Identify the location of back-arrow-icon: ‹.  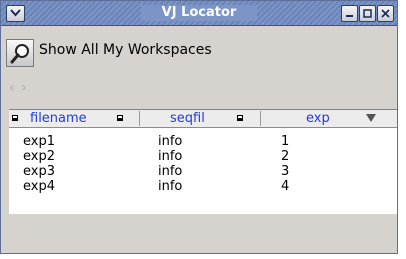
(12, 88).